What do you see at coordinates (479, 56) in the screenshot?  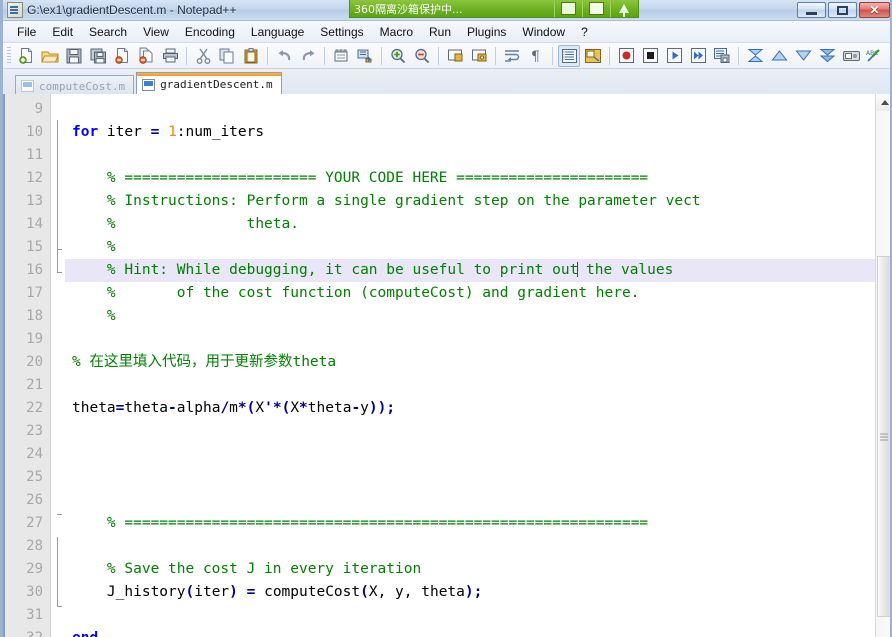 I see `sync-horizontal-icon` at bounding box center [479, 56].